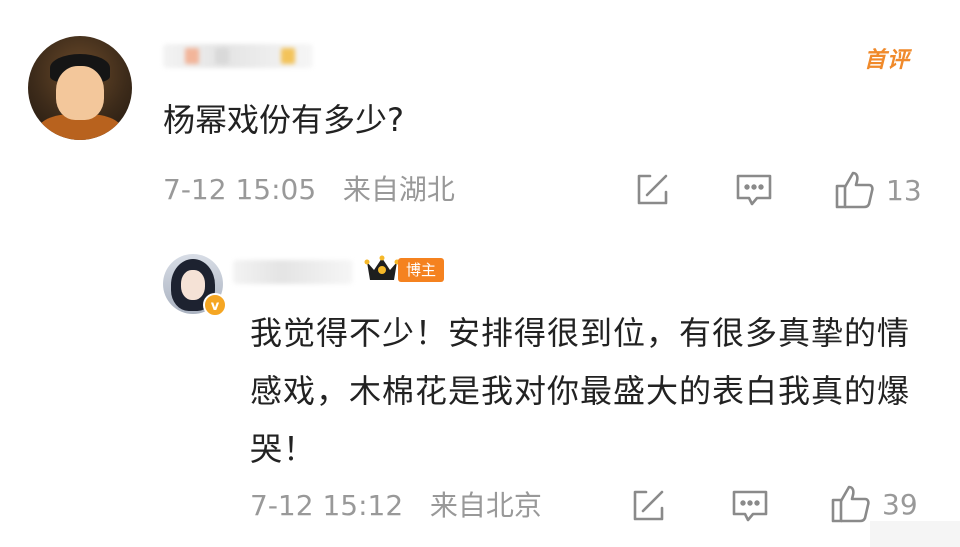  Describe the element at coordinates (915, 534) in the screenshot. I see `watermark-overlay` at that location.